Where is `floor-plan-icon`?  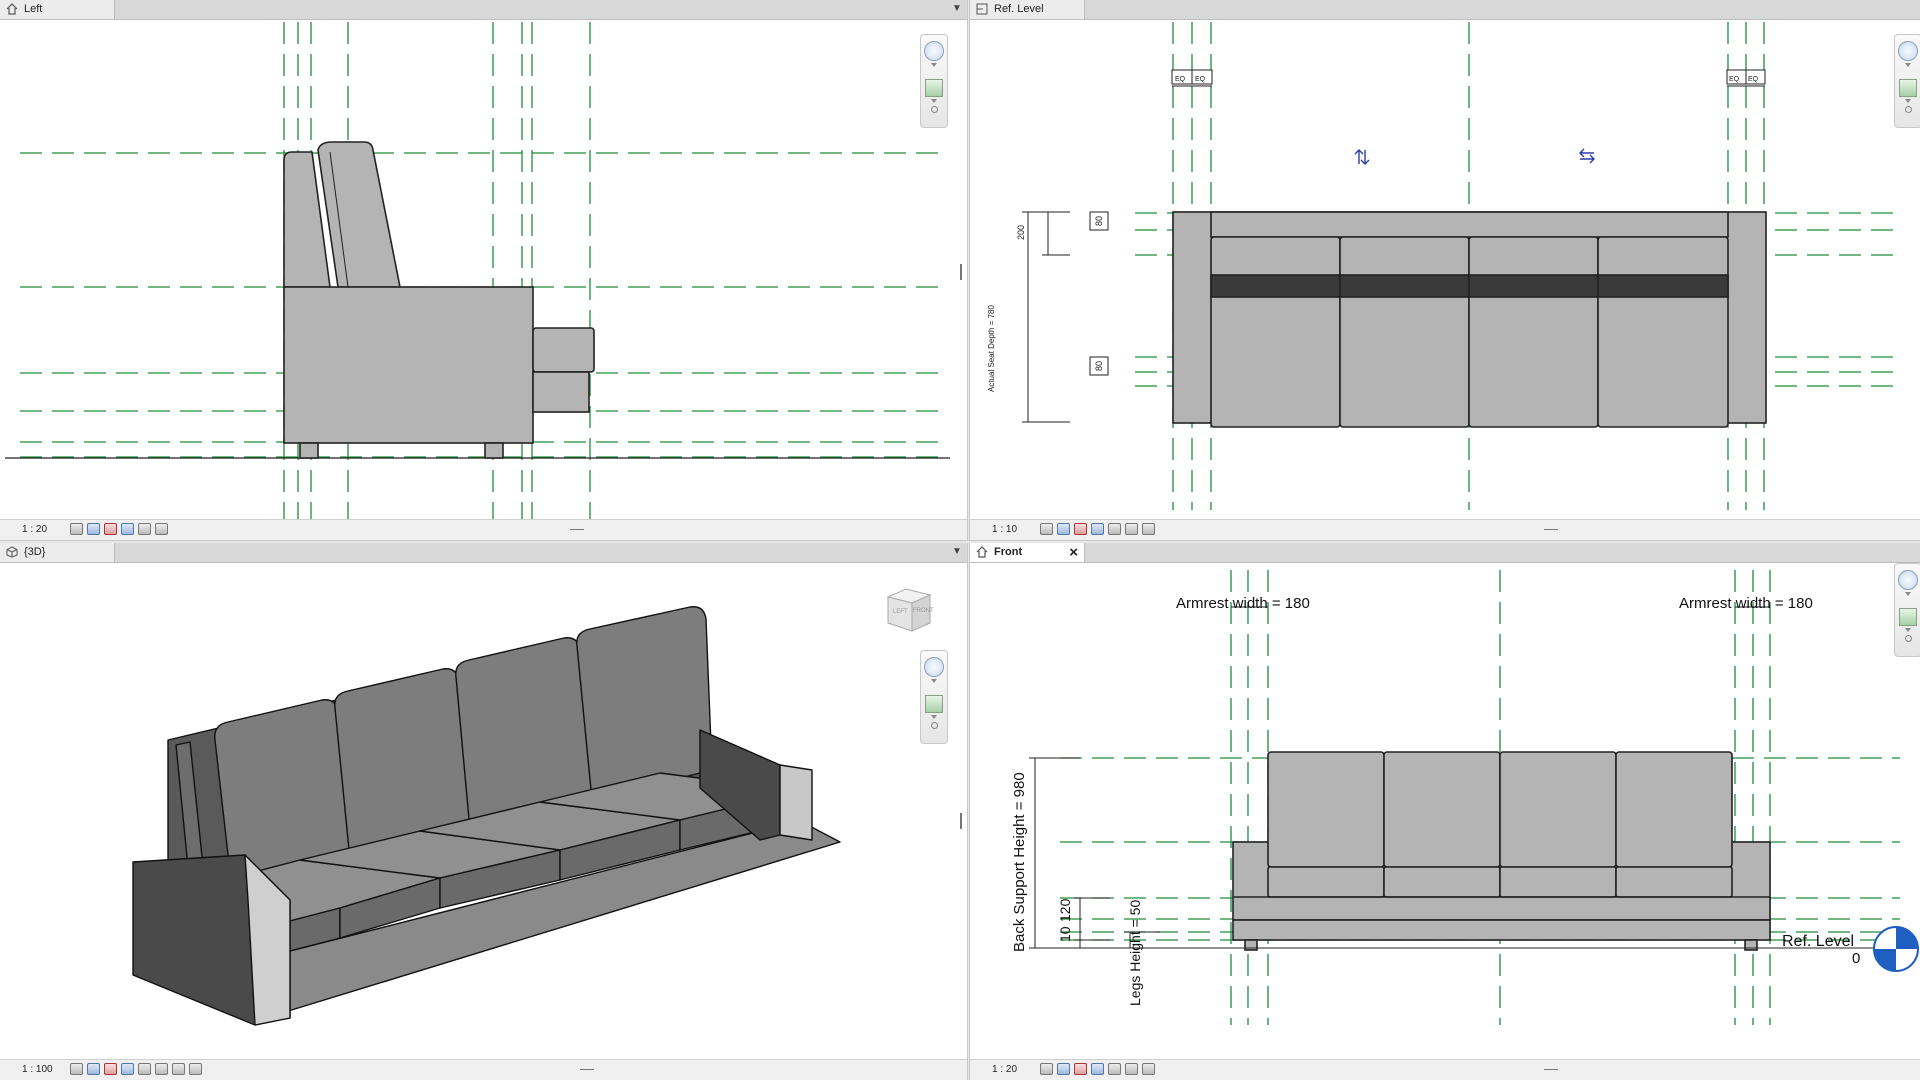
floor-plan-icon is located at coordinates (982, 9).